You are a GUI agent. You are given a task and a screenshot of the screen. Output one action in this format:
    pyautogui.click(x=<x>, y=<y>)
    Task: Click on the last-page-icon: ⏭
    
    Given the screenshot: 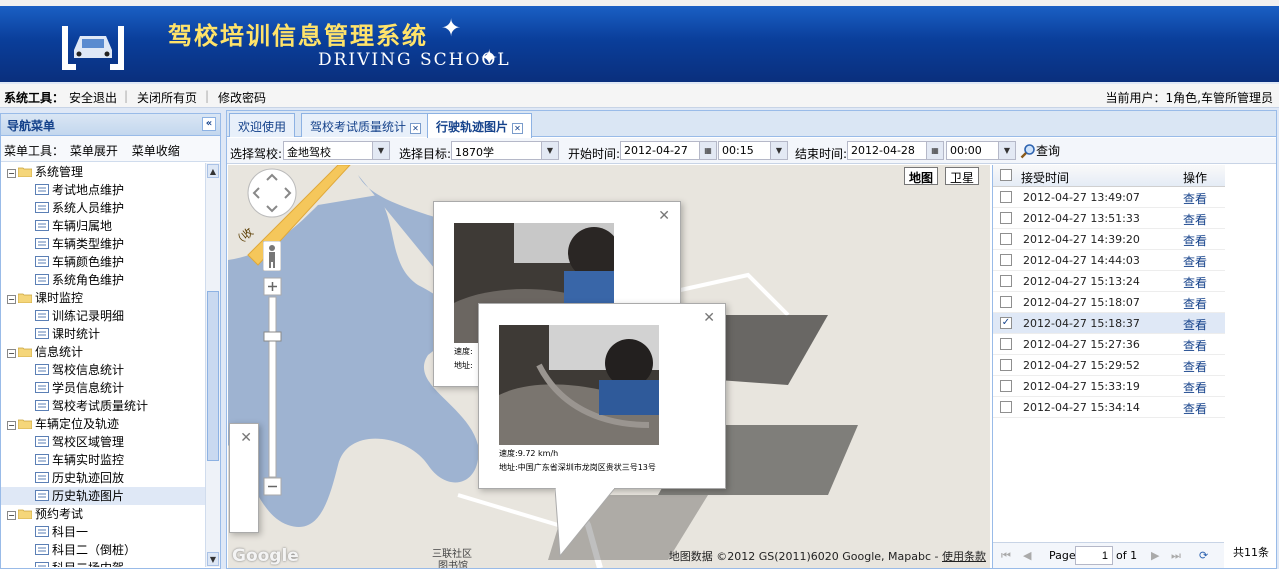 What is the action you would take?
    pyautogui.click(x=1176, y=556)
    